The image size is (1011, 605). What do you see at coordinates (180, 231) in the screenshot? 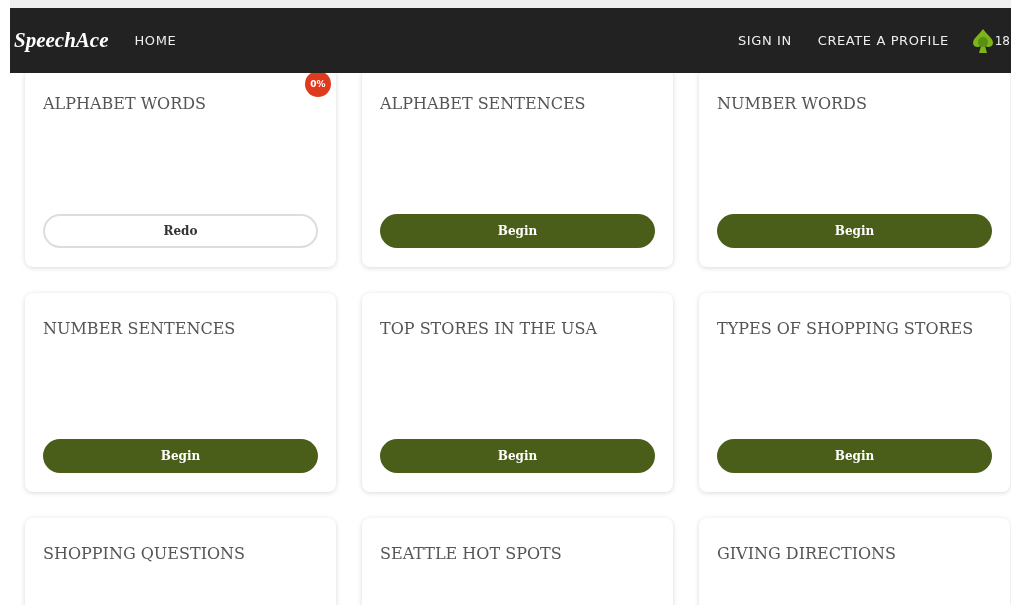
I see `lesson-button: Redo` at bounding box center [180, 231].